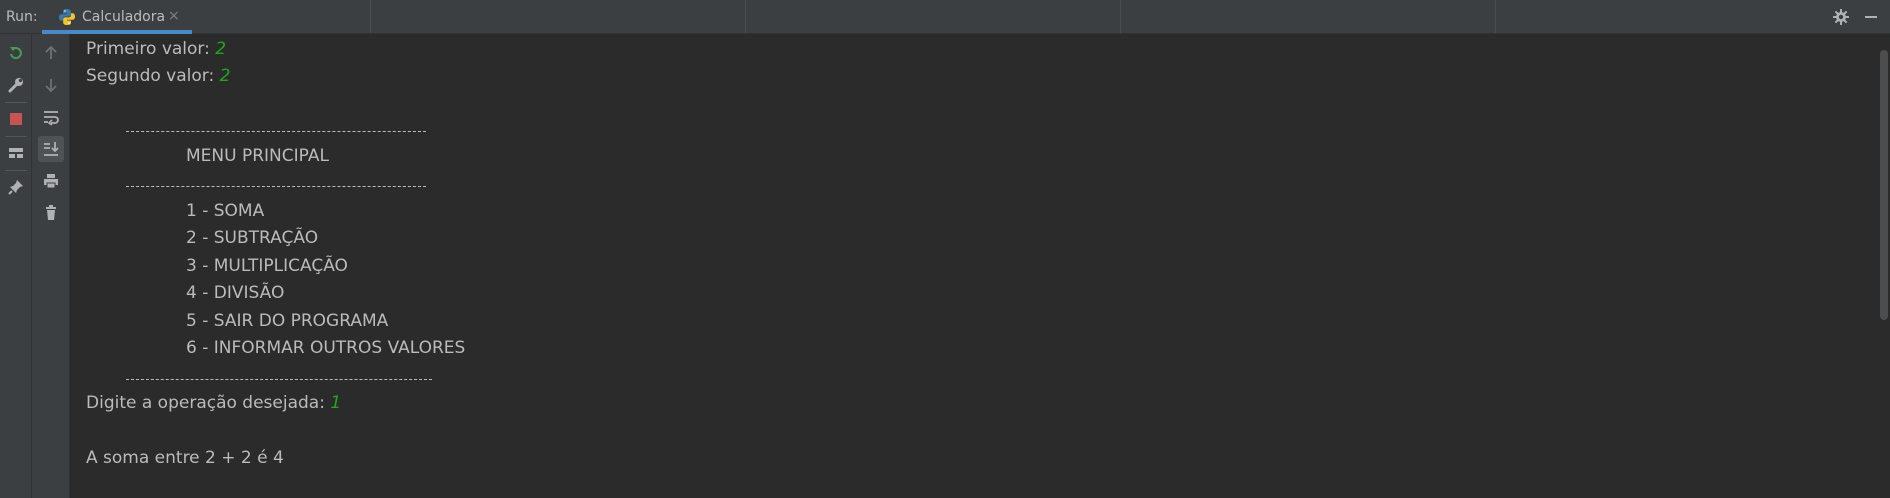  I want to click on tab-calculadora: Calculadora ×, so click(117, 17).